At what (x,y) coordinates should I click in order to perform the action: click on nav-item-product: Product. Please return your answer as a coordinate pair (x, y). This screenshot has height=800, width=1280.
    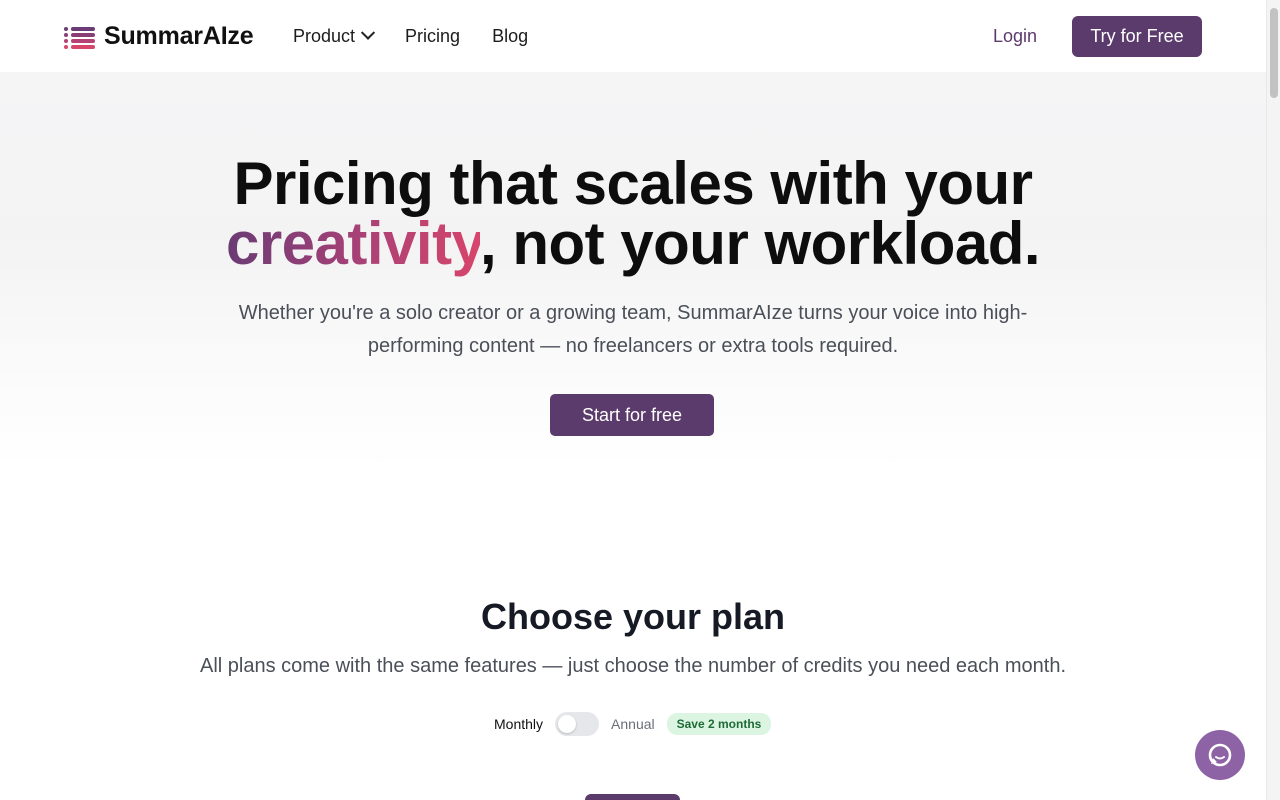
    Looking at the image, I should click on (334, 36).